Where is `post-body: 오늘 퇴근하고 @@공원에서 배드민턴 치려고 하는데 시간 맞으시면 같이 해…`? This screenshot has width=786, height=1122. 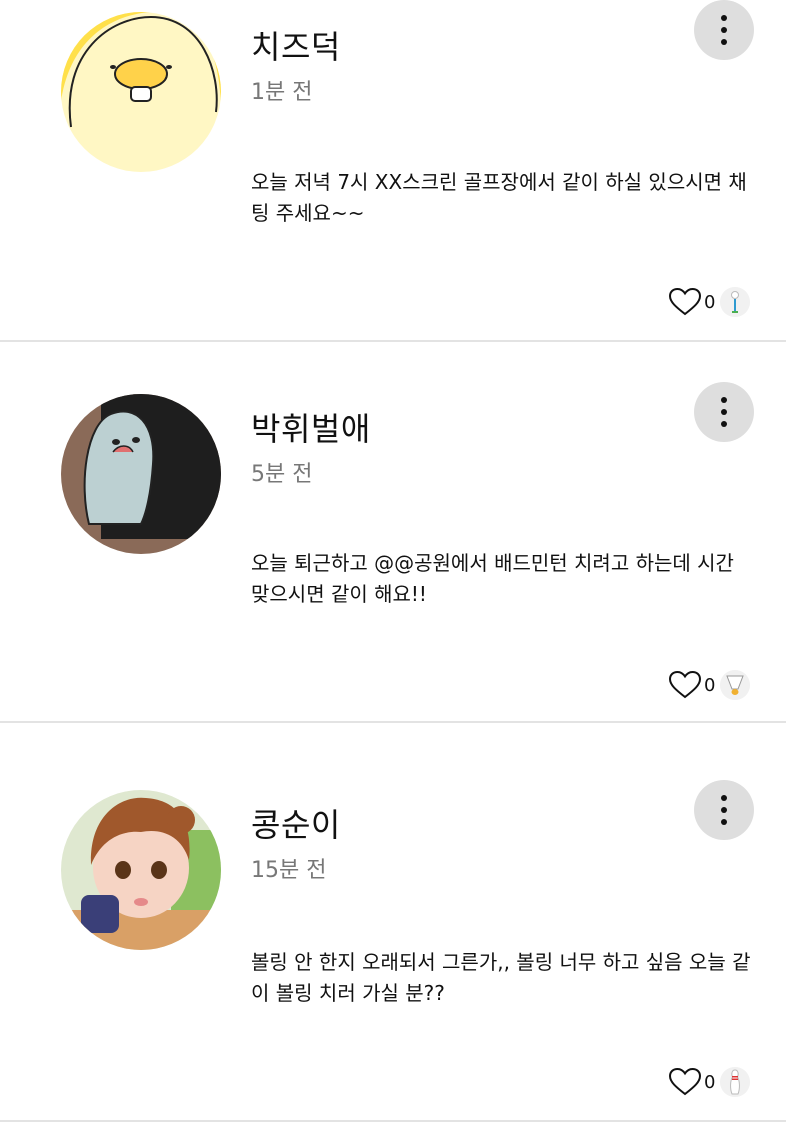 post-body: 오늘 퇴근하고 @@공원에서 배드민턴 치려고 하는데 시간 맞으시면 같이 해… is located at coordinates (492, 578).